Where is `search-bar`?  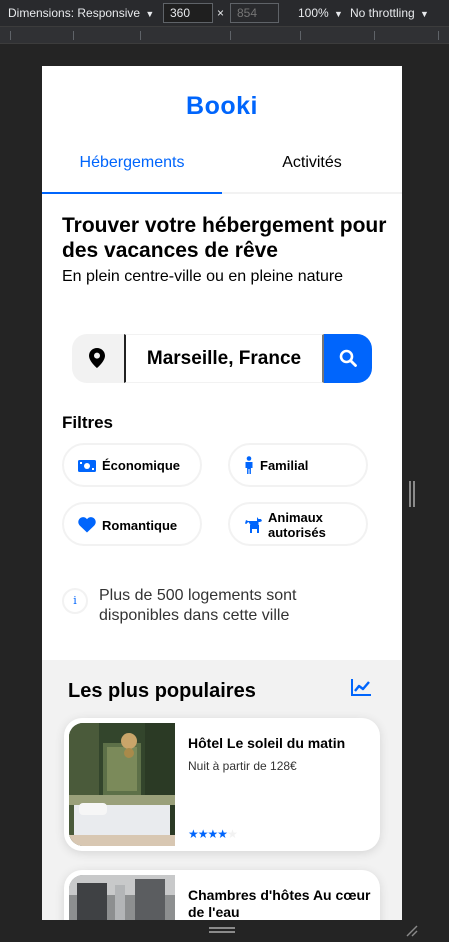 search-bar is located at coordinates (222, 358).